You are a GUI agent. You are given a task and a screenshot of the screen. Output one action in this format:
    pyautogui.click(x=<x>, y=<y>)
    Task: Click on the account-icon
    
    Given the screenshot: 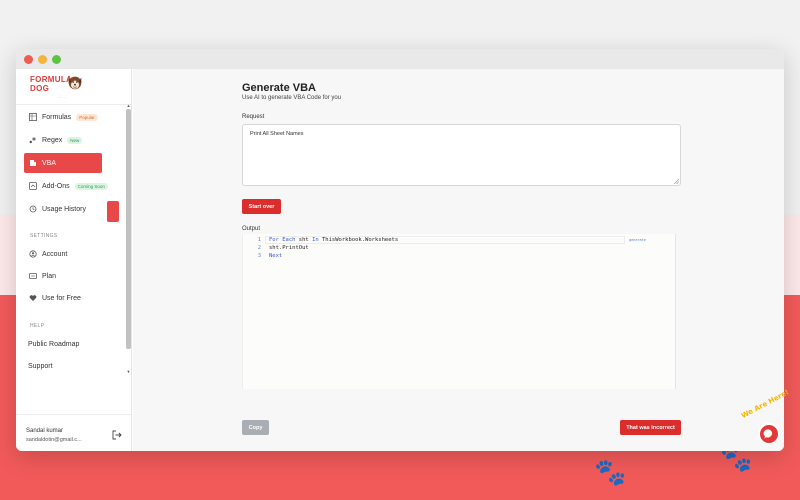 What is the action you would take?
    pyautogui.click(x=32, y=254)
    